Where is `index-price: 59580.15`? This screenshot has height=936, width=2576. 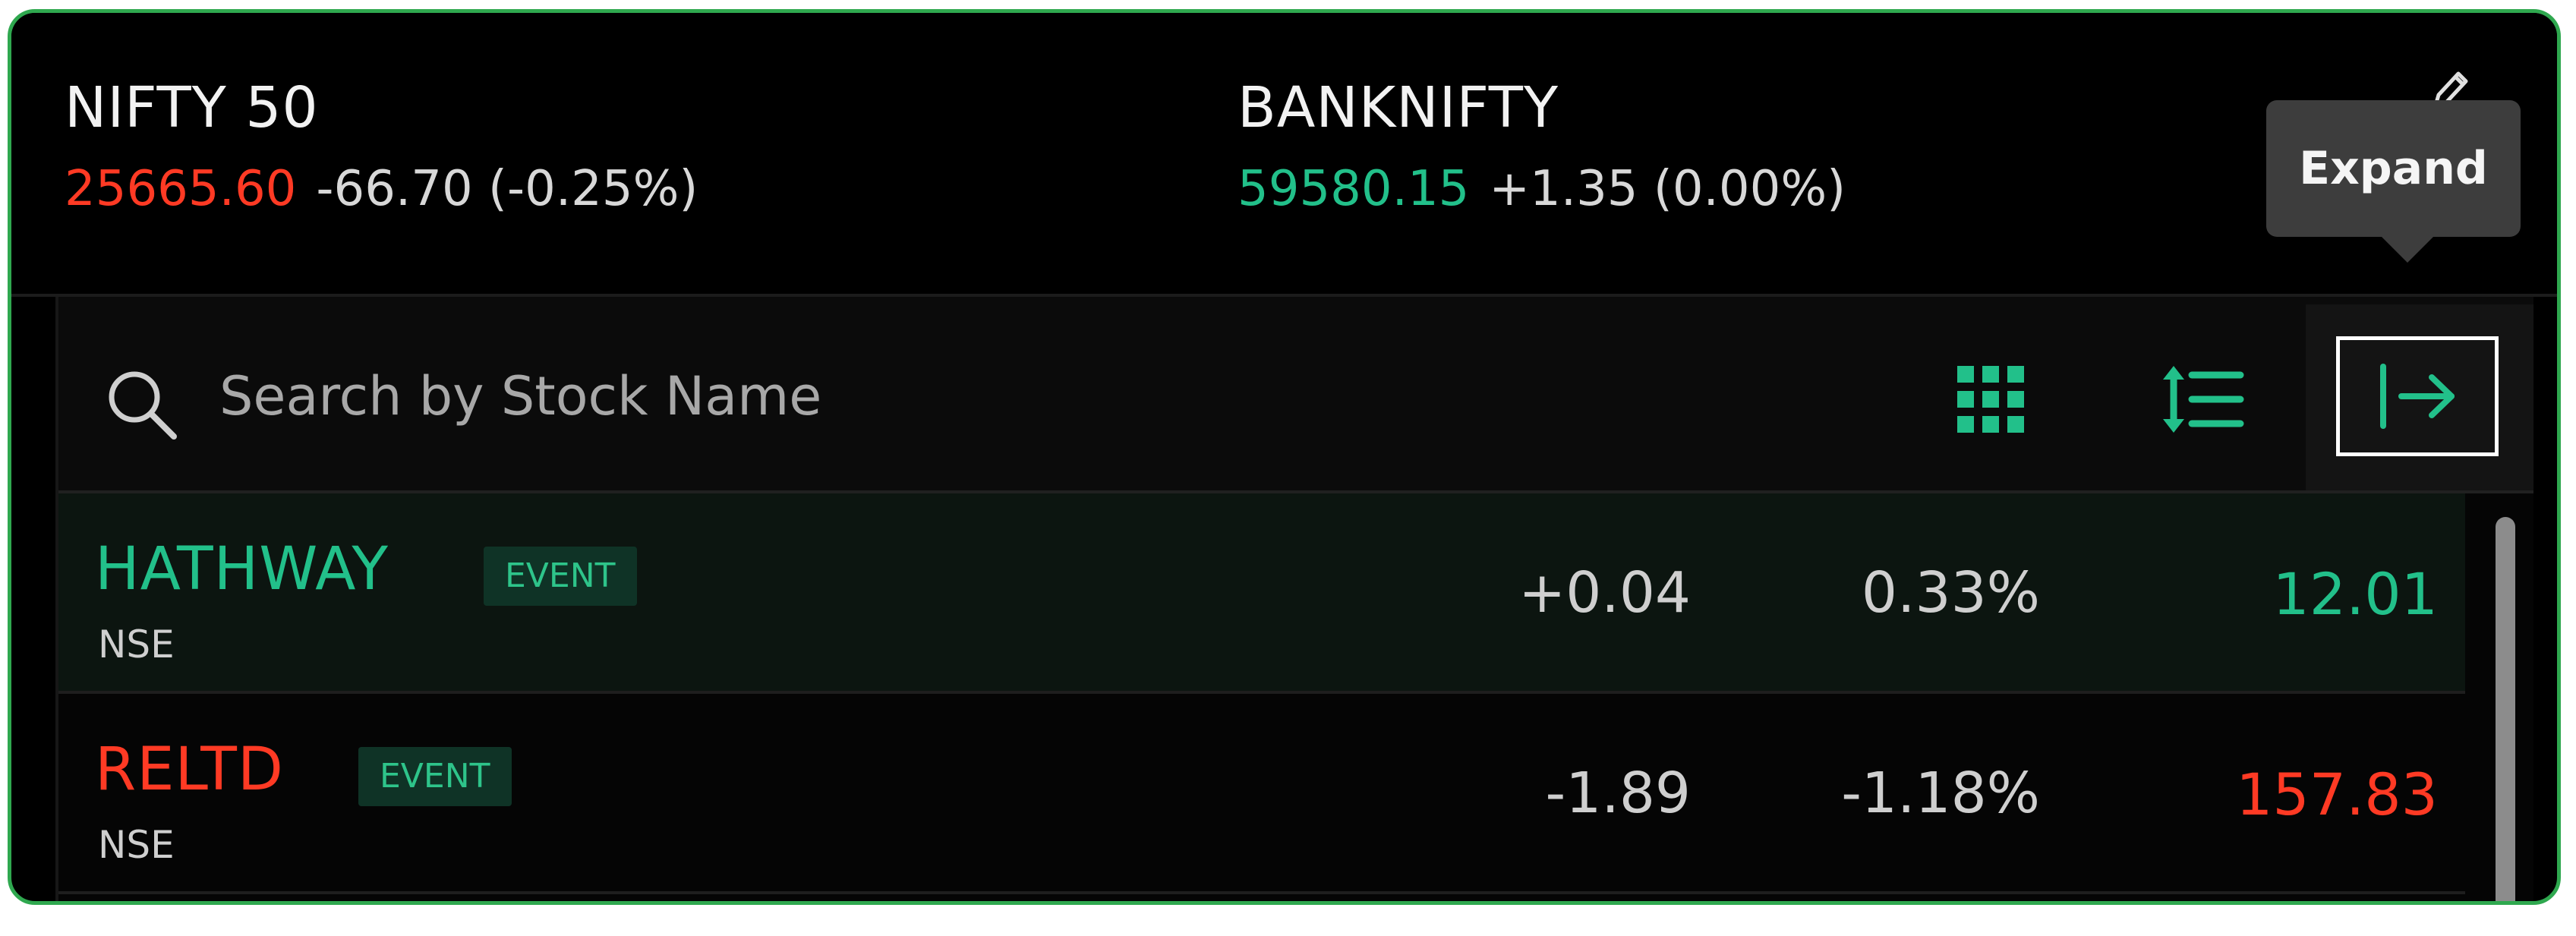 index-price: 59580.15 is located at coordinates (1354, 189).